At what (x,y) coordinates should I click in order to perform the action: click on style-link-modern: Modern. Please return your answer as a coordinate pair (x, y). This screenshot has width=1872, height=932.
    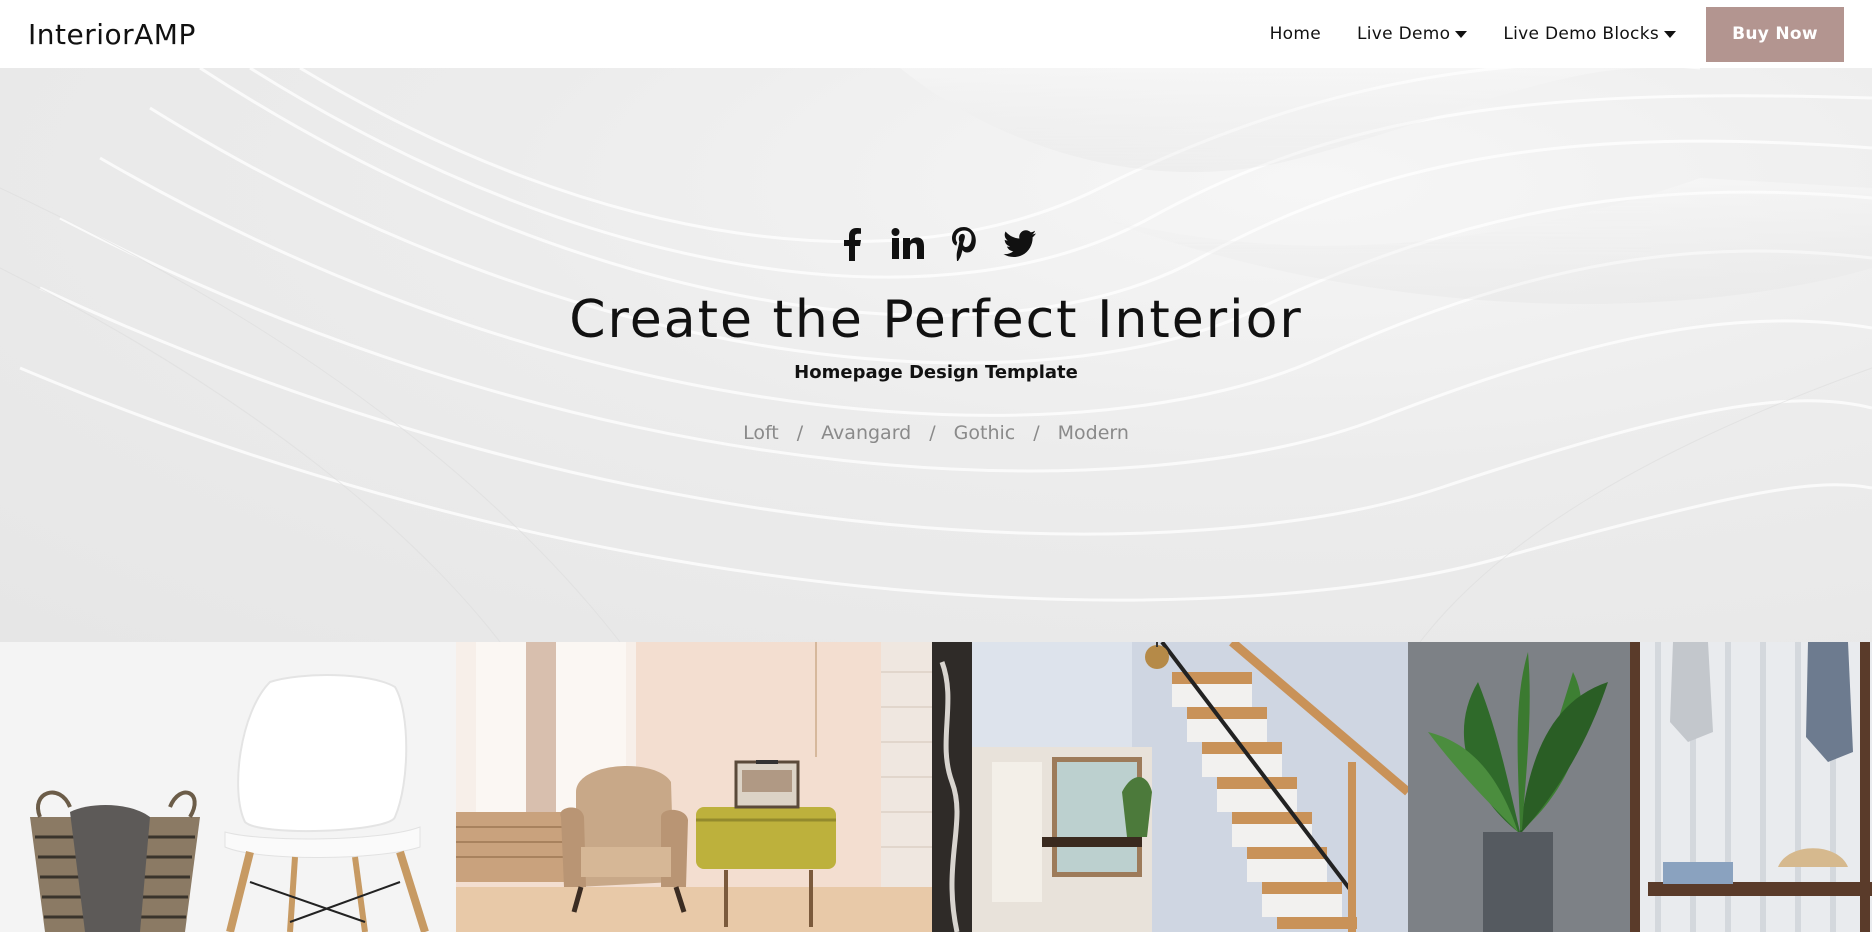
    Looking at the image, I should click on (1093, 433).